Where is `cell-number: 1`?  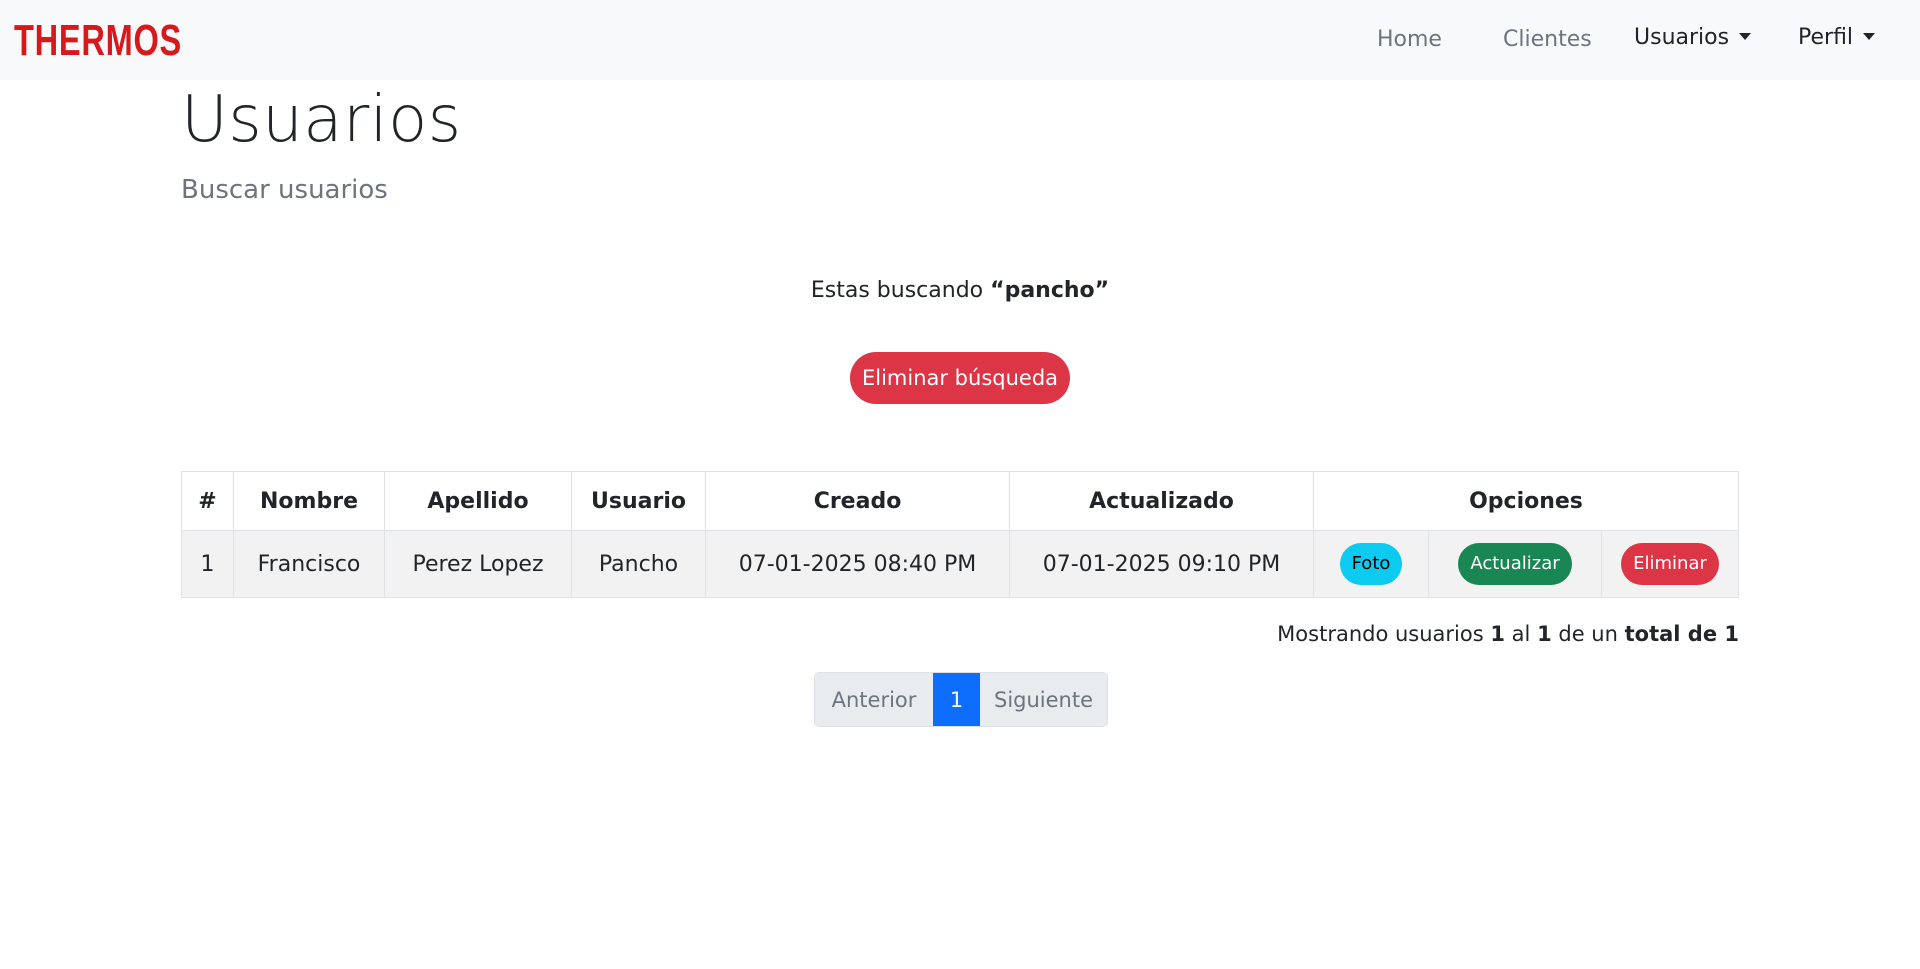 cell-number: 1 is located at coordinates (207, 564).